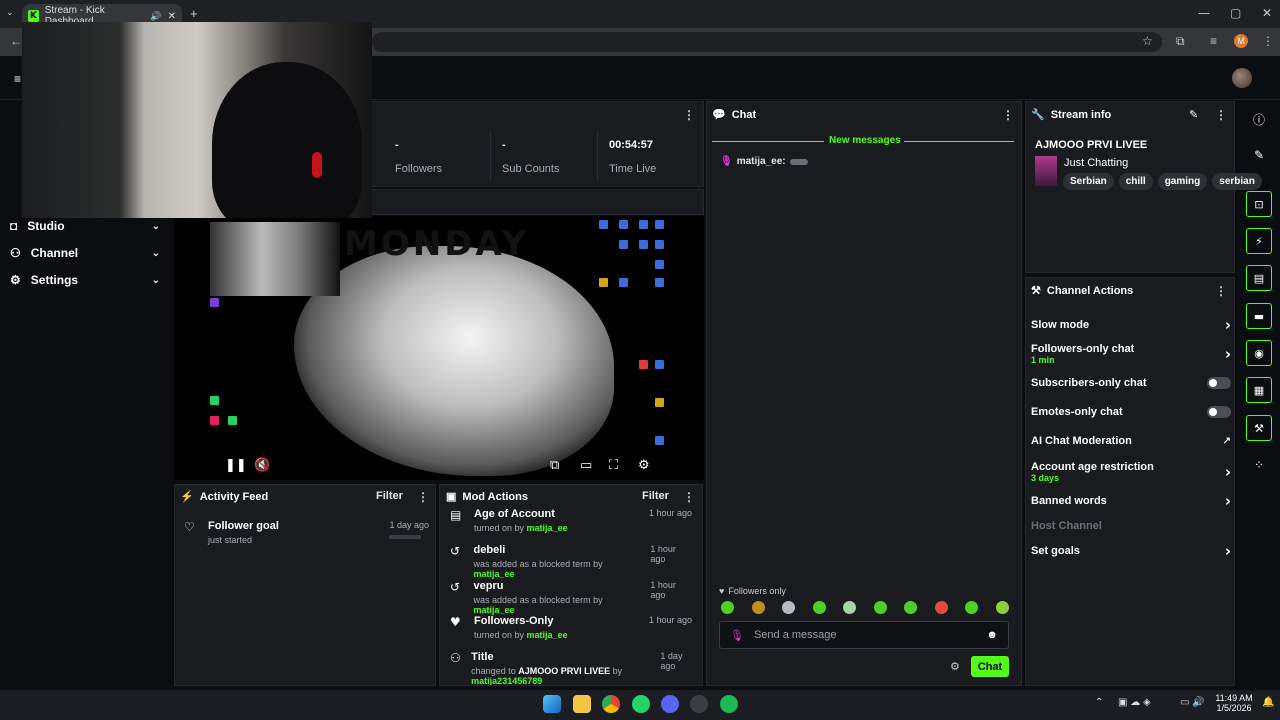 The image size is (1280, 720). What do you see at coordinates (864, 635) in the screenshot?
I see `chat-input: 🎙 Send a message ☻` at bounding box center [864, 635].